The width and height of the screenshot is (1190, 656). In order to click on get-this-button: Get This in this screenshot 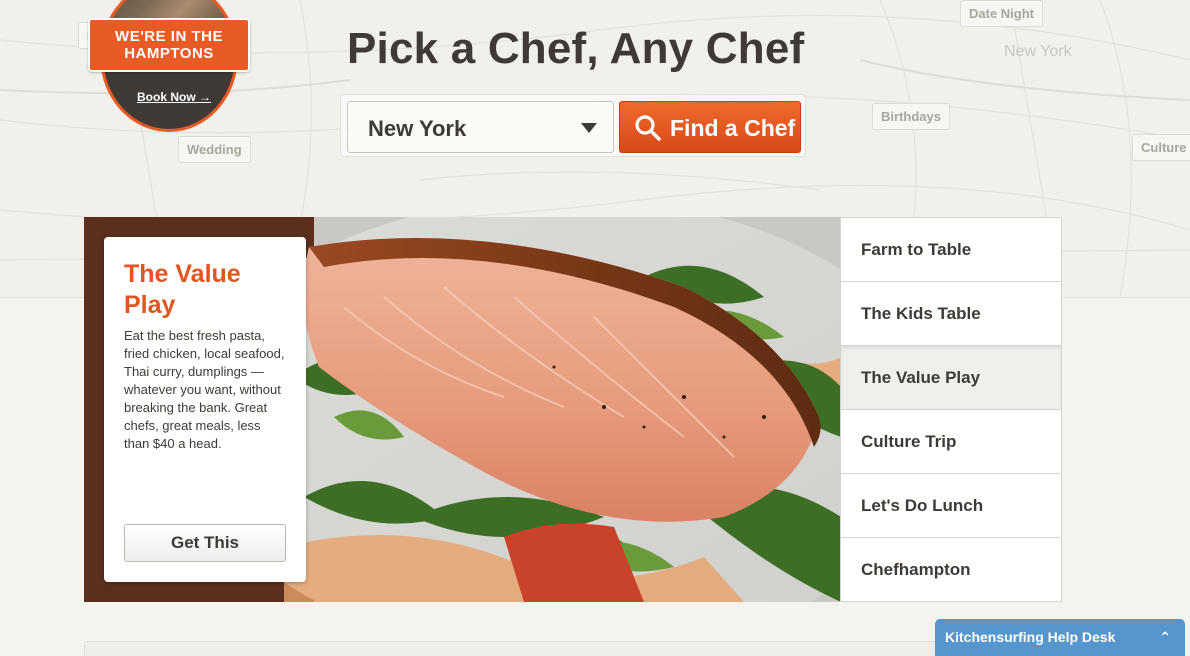, I will do `click(205, 543)`.